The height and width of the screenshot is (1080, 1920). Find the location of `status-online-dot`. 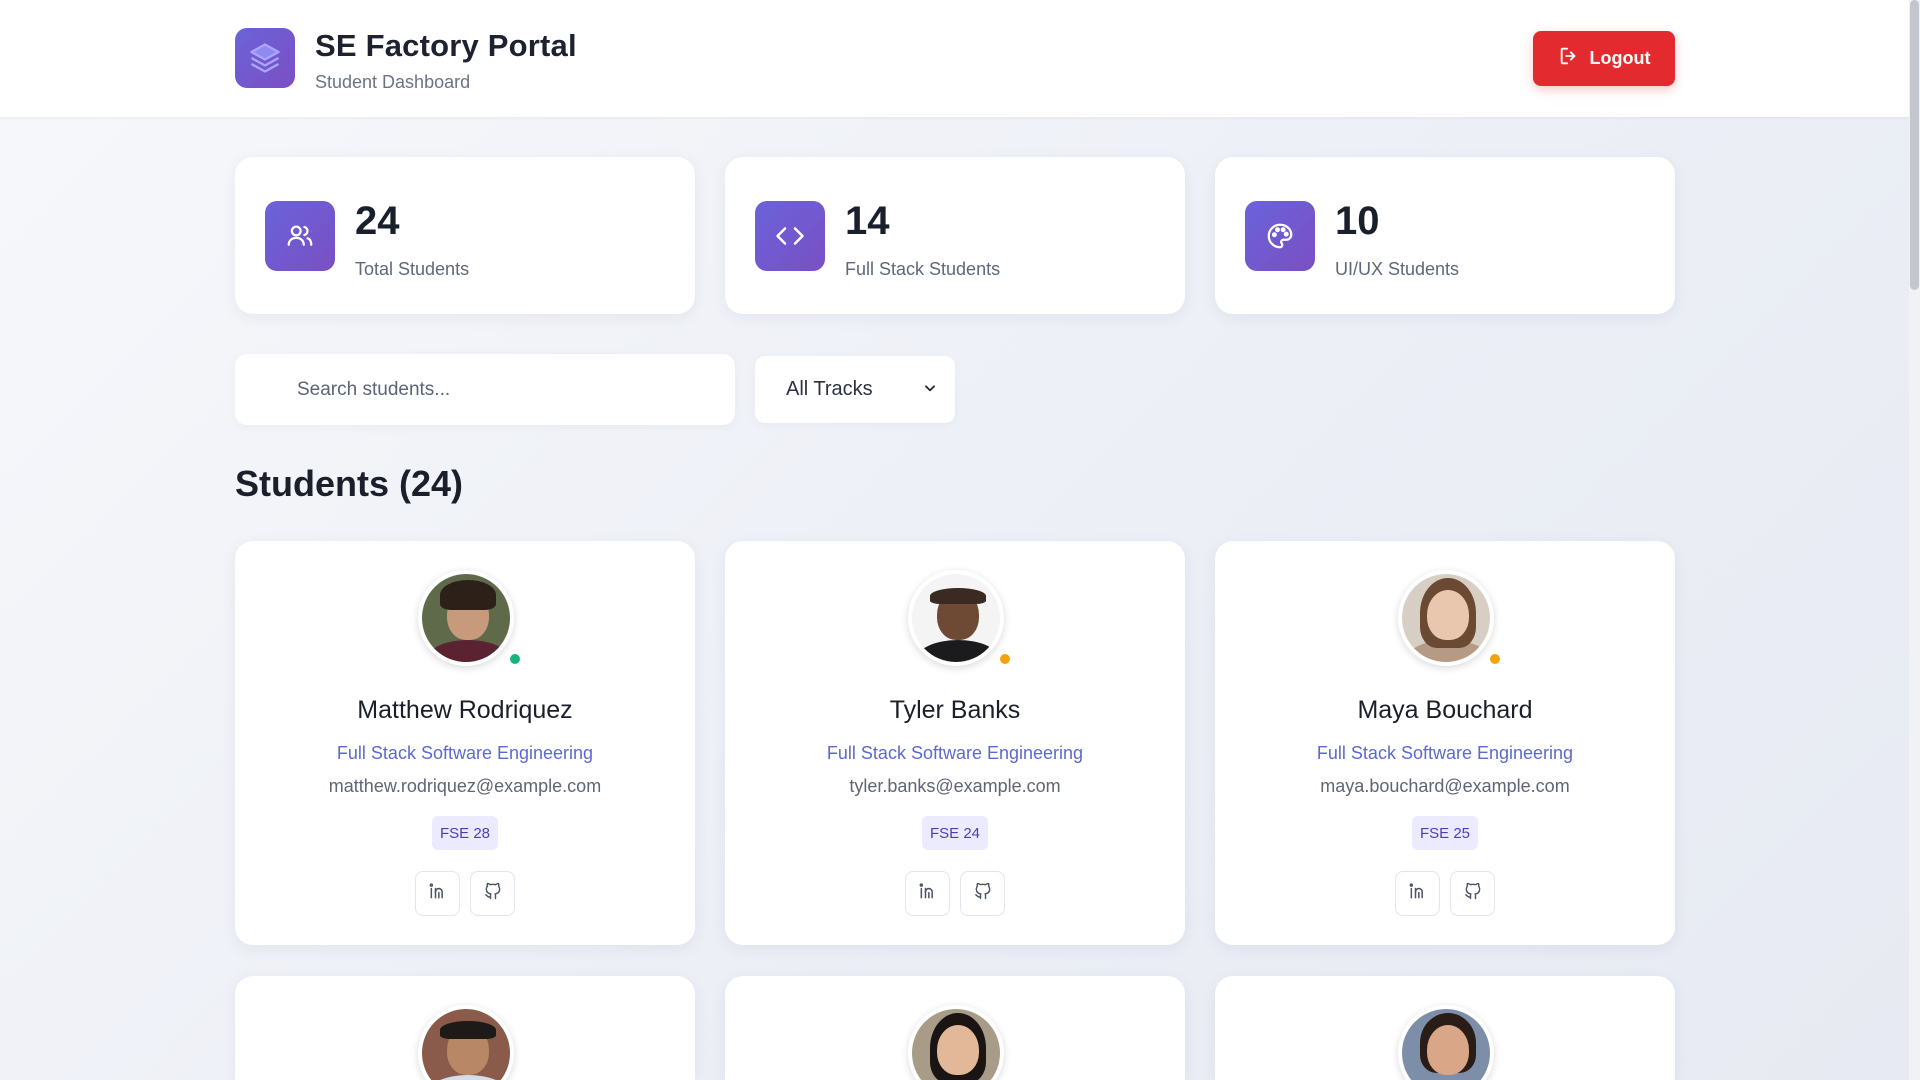

status-online-dot is located at coordinates (515, 659).